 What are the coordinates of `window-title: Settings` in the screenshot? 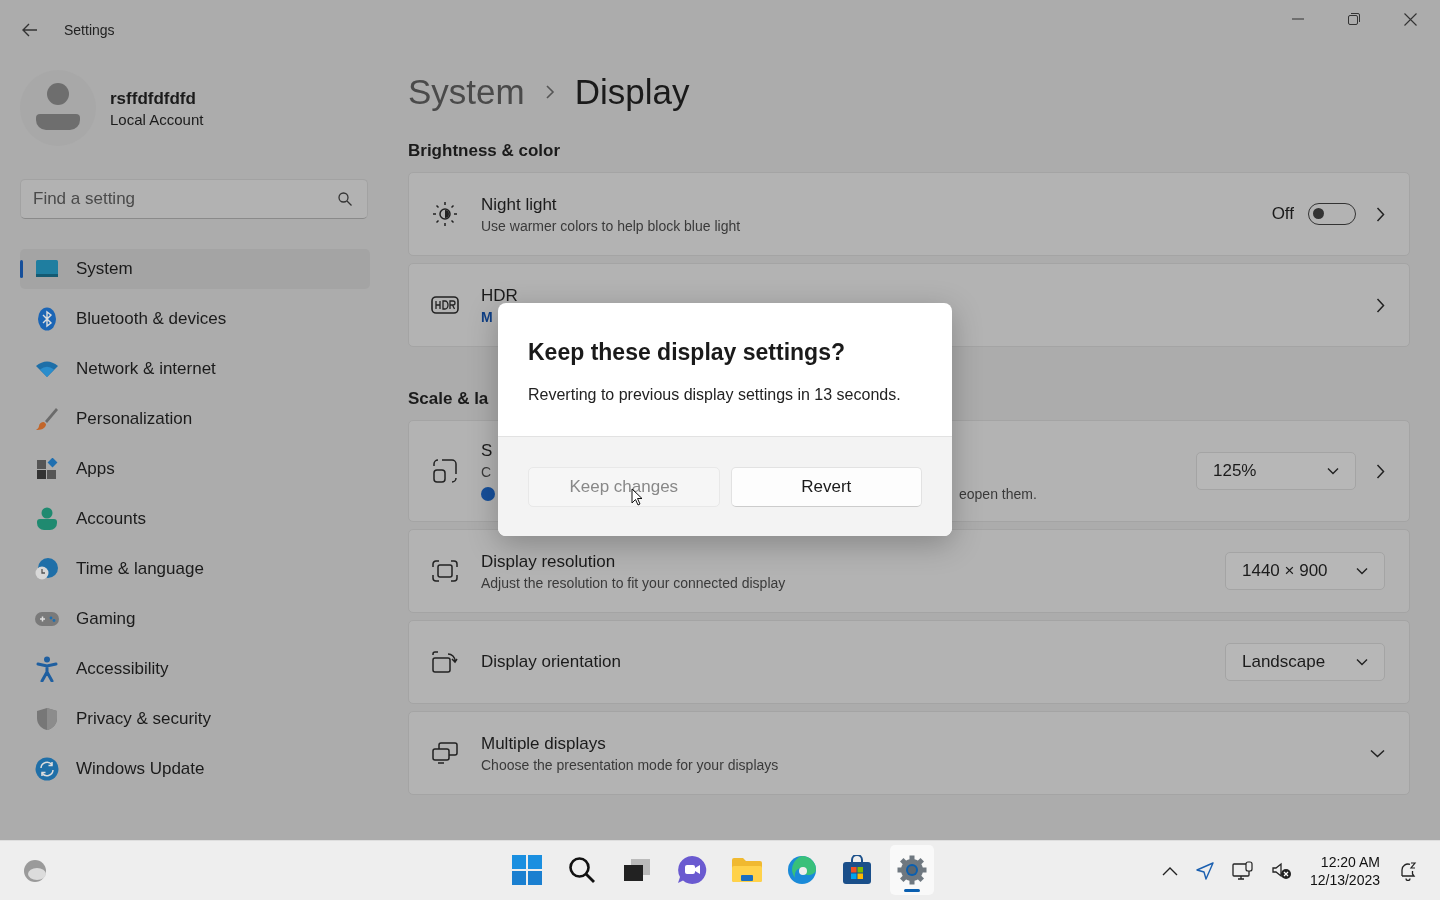 It's located at (89, 30).